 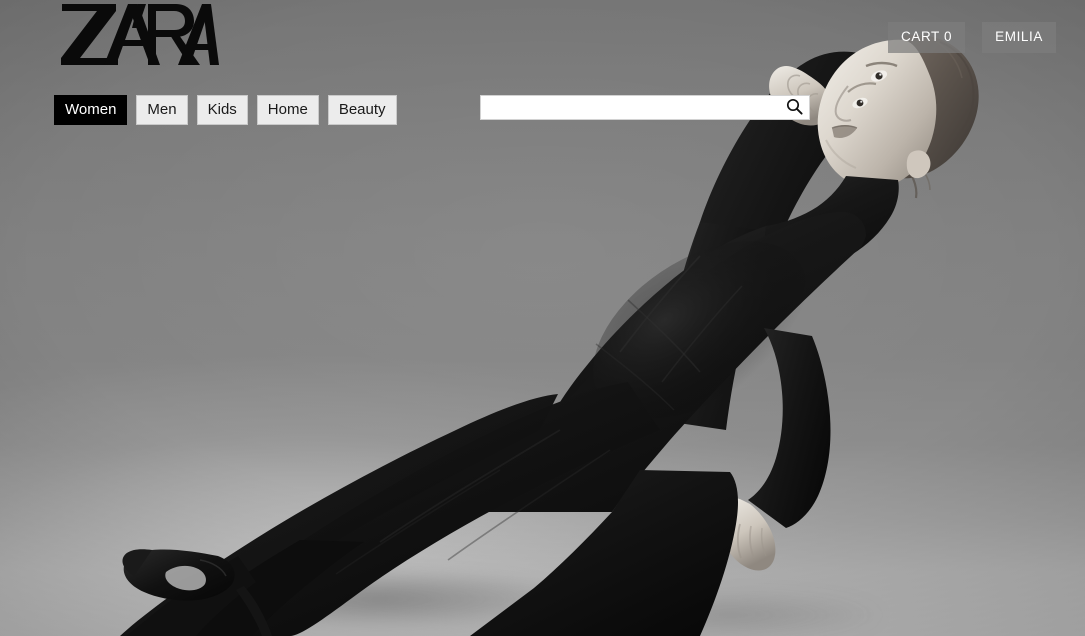 I want to click on search-input, so click(x=630, y=107).